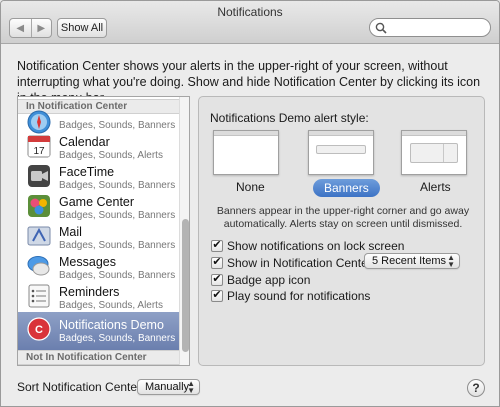  I want to click on alert-style-none-label: None, so click(250, 187).